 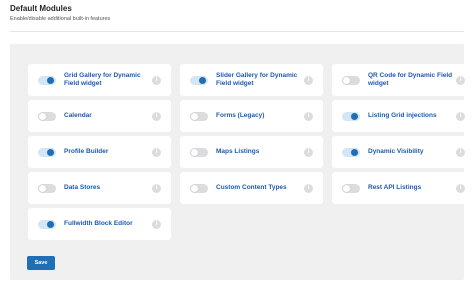 I want to click on module-card: Data Stores i, so click(x=99, y=188).